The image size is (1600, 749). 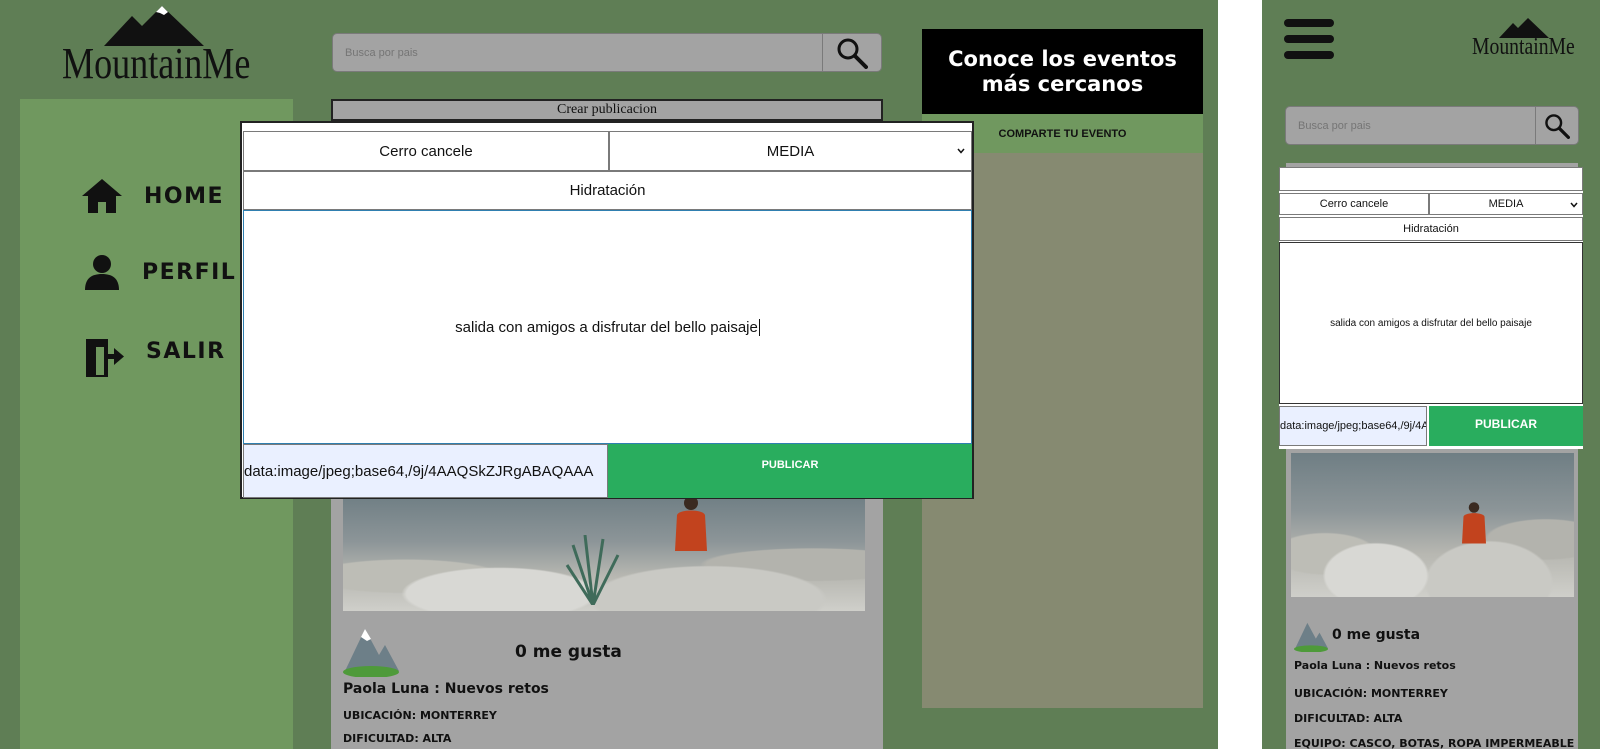 I want to click on post-title: Paola Luna : Nuevos retos, so click(x=446, y=689).